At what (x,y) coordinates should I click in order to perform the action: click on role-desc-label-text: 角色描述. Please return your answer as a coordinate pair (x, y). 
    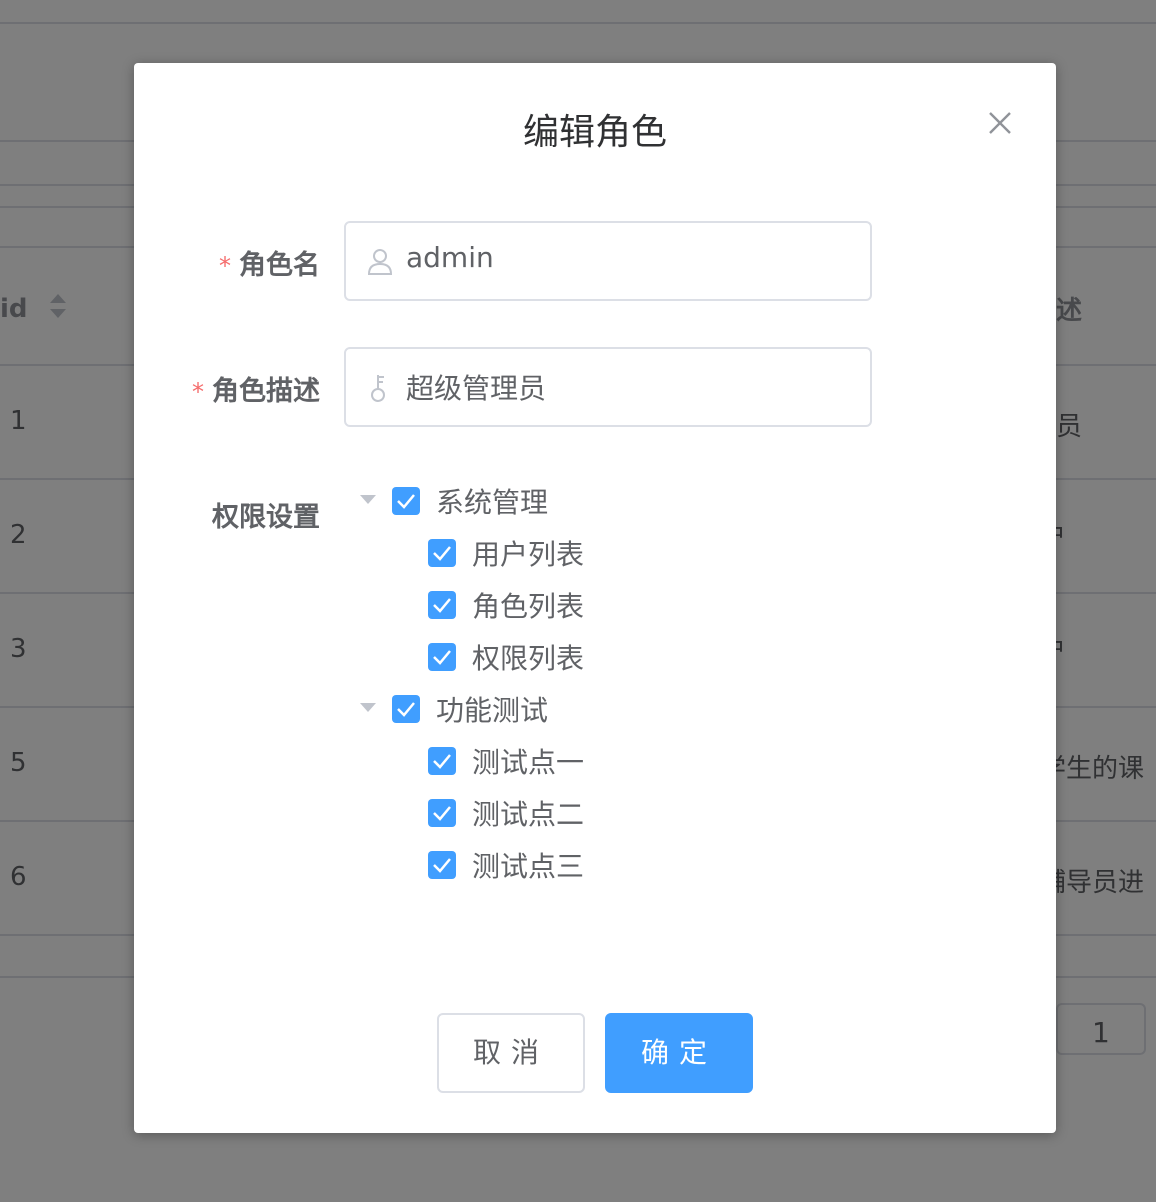
    Looking at the image, I should click on (266, 391).